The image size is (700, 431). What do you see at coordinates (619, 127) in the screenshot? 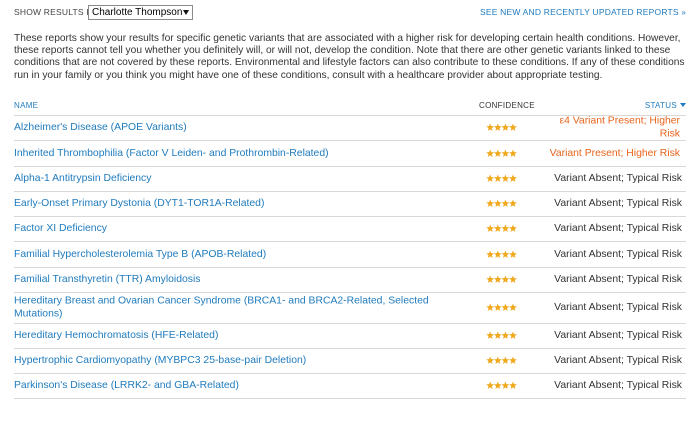
I see `status-text: ε4 Variant Present; Higher Risk` at bounding box center [619, 127].